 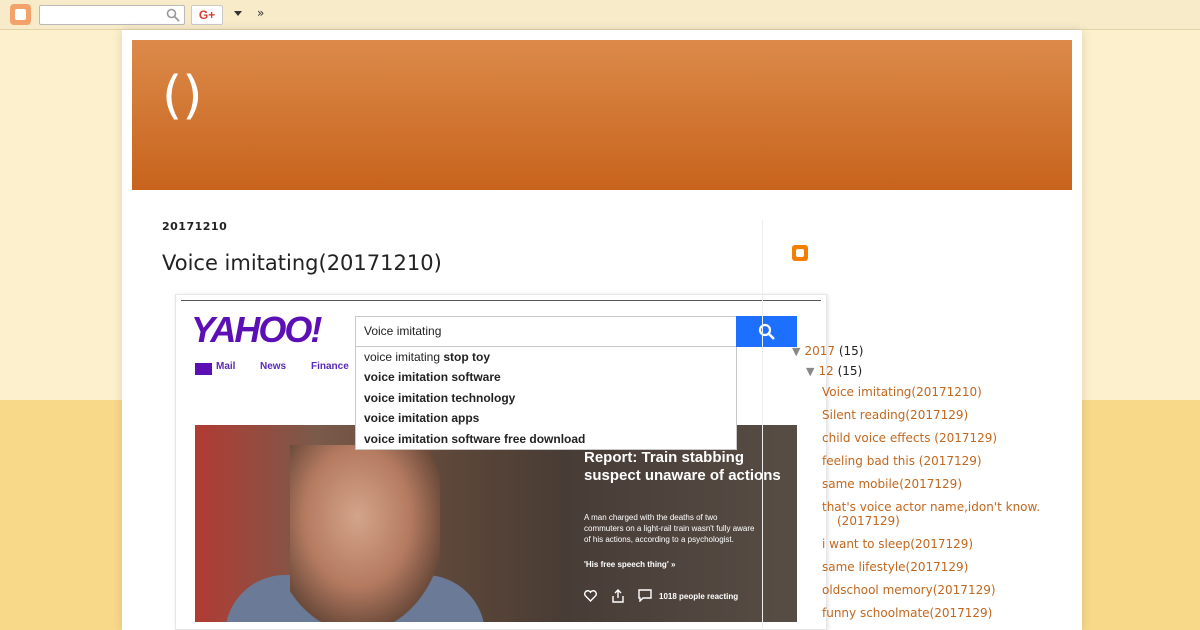 What do you see at coordinates (546, 331) in the screenshot?
I see `image-search-field: Voice imitating` at bounding box center [546, 331].